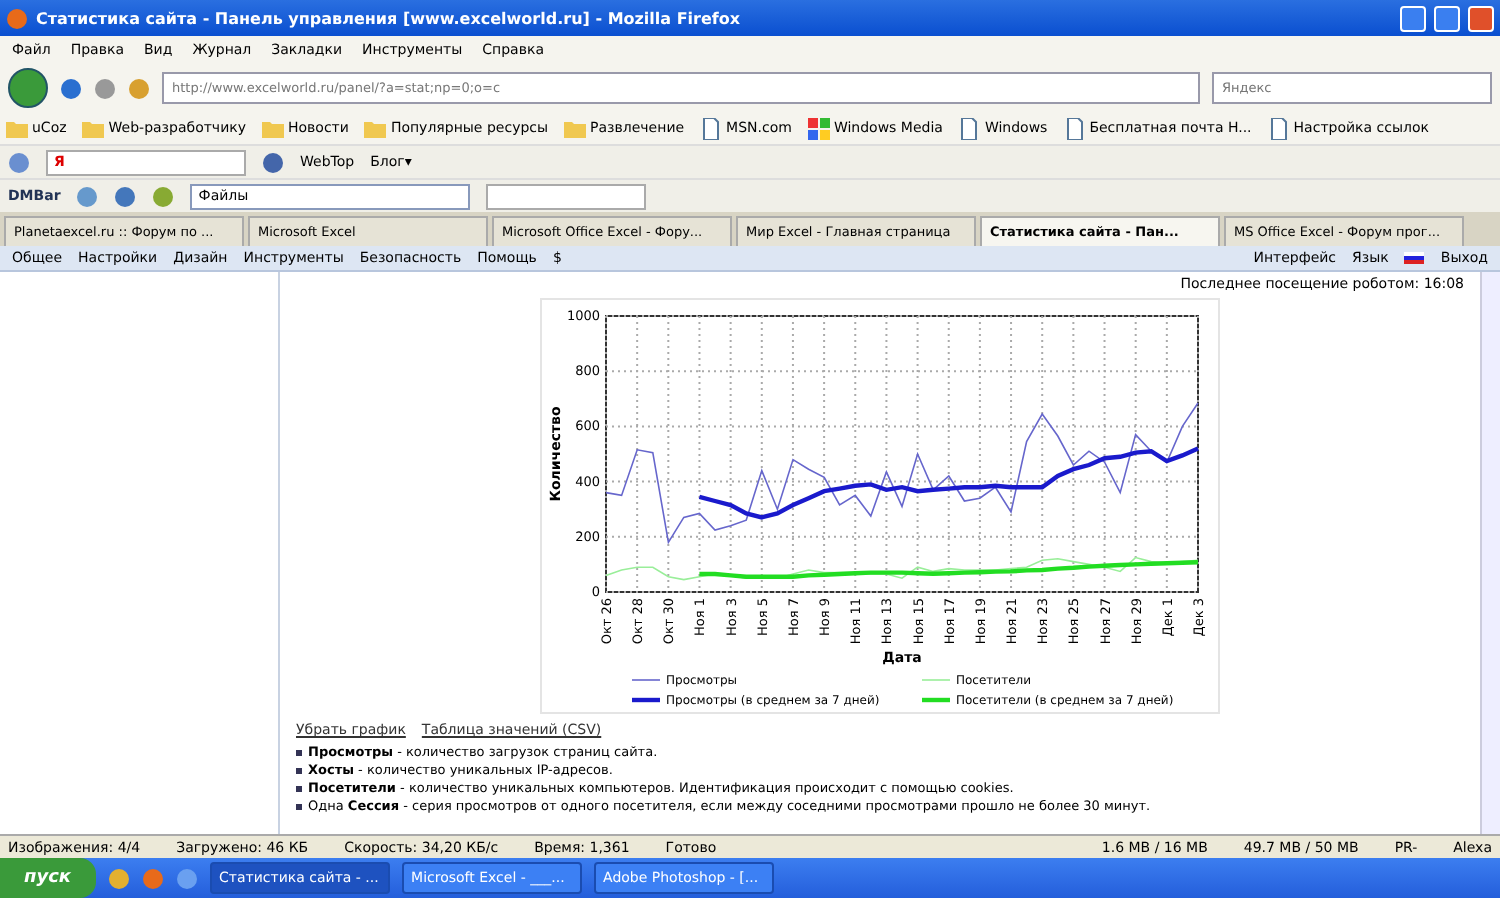 This screenshot has height=898, width=1500. Describe the element at coordinates (389, 18) in the screenshot. I see `window-title: Статистика сайта - Панель управления [www.excelworld.ru] - Mozilla Firefox` at that location.